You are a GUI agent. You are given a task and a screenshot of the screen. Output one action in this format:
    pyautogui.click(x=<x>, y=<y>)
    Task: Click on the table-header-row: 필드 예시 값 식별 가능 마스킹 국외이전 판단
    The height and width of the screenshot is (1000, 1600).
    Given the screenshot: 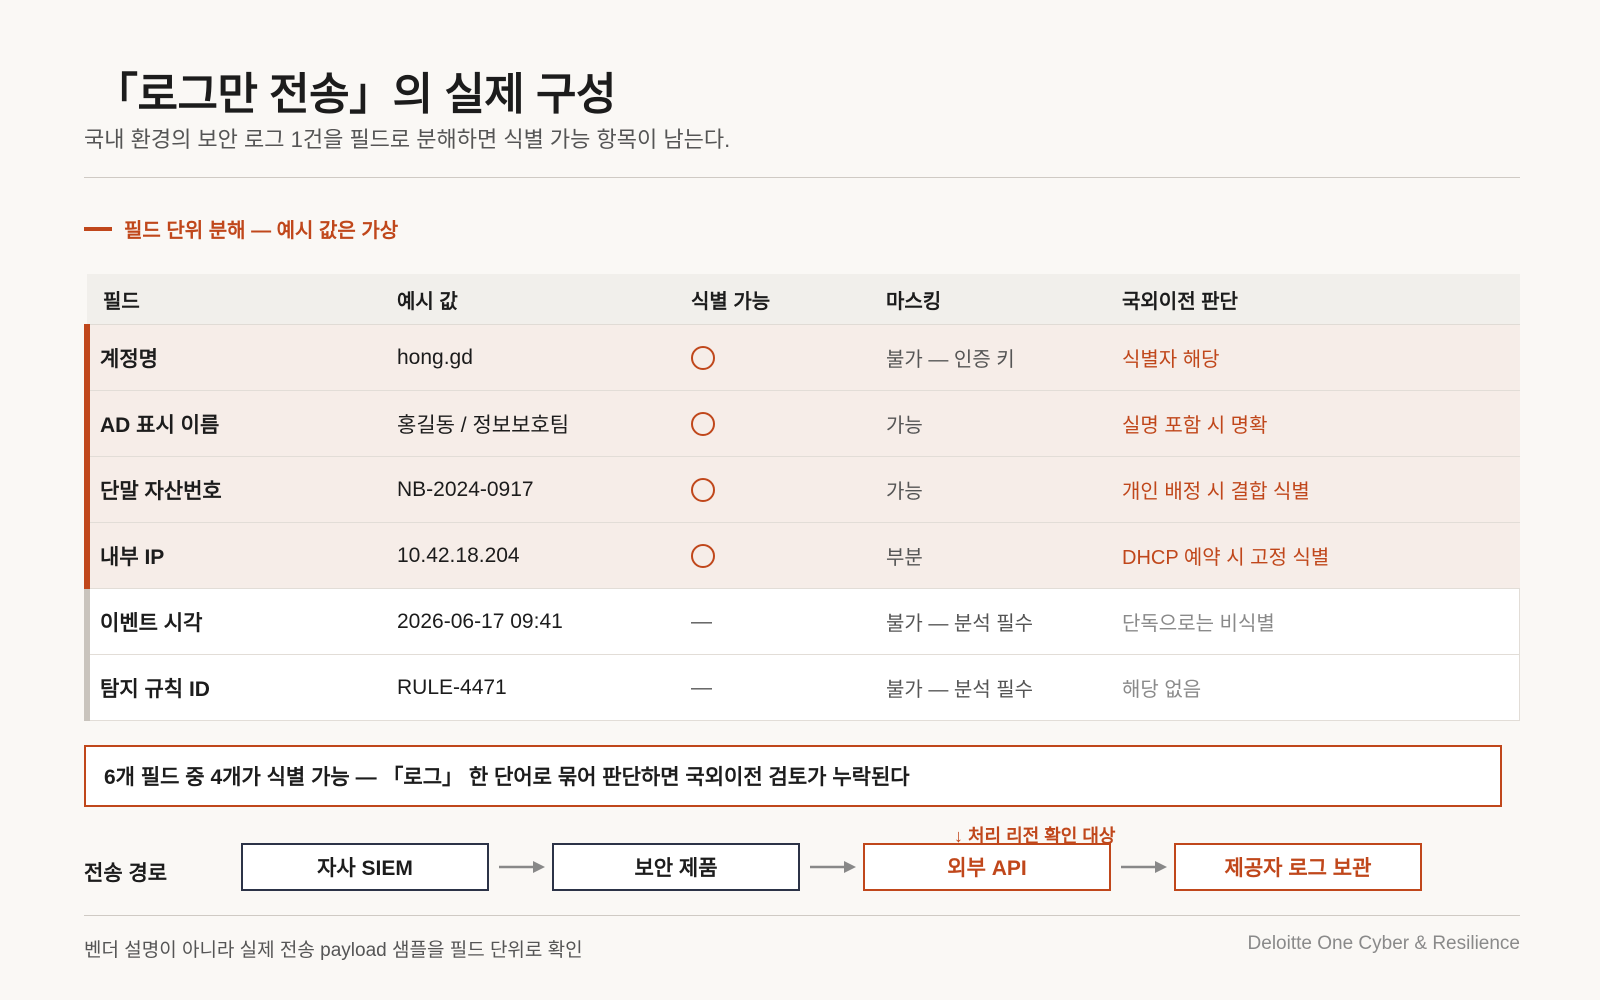 What is the action you would take?
    pyautogui.click(x=803, y=299)
    